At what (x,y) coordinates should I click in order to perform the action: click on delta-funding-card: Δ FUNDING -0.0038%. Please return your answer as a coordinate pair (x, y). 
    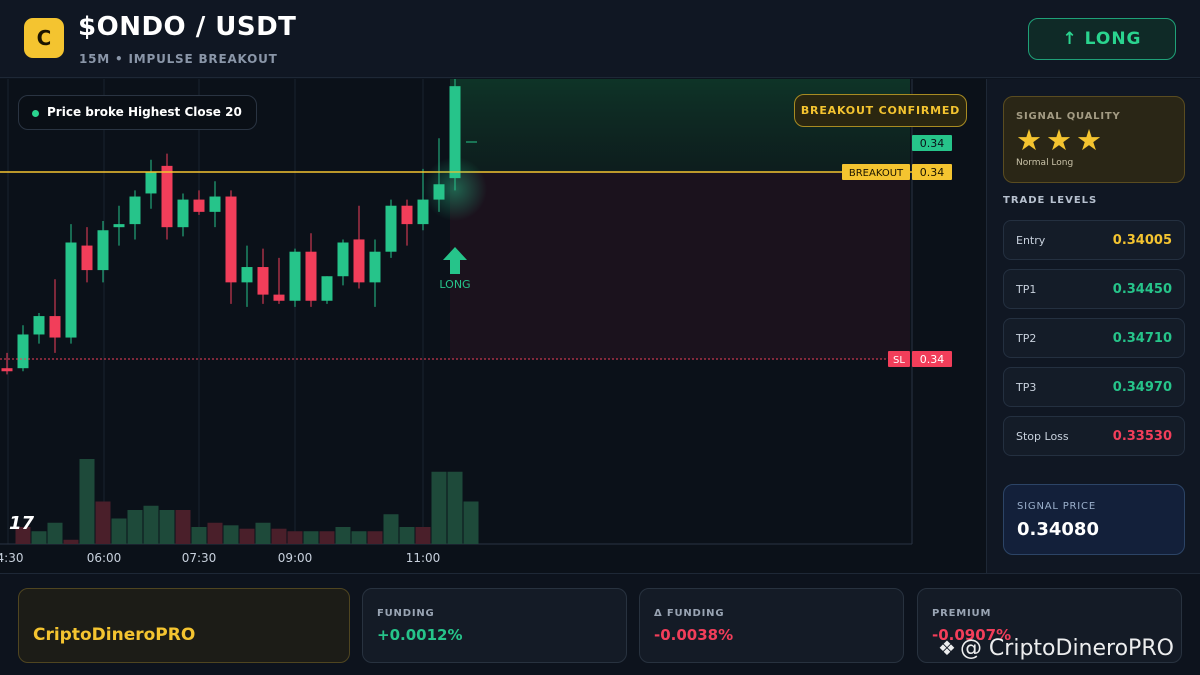
    Looking at the image, I should click on (771, 625).